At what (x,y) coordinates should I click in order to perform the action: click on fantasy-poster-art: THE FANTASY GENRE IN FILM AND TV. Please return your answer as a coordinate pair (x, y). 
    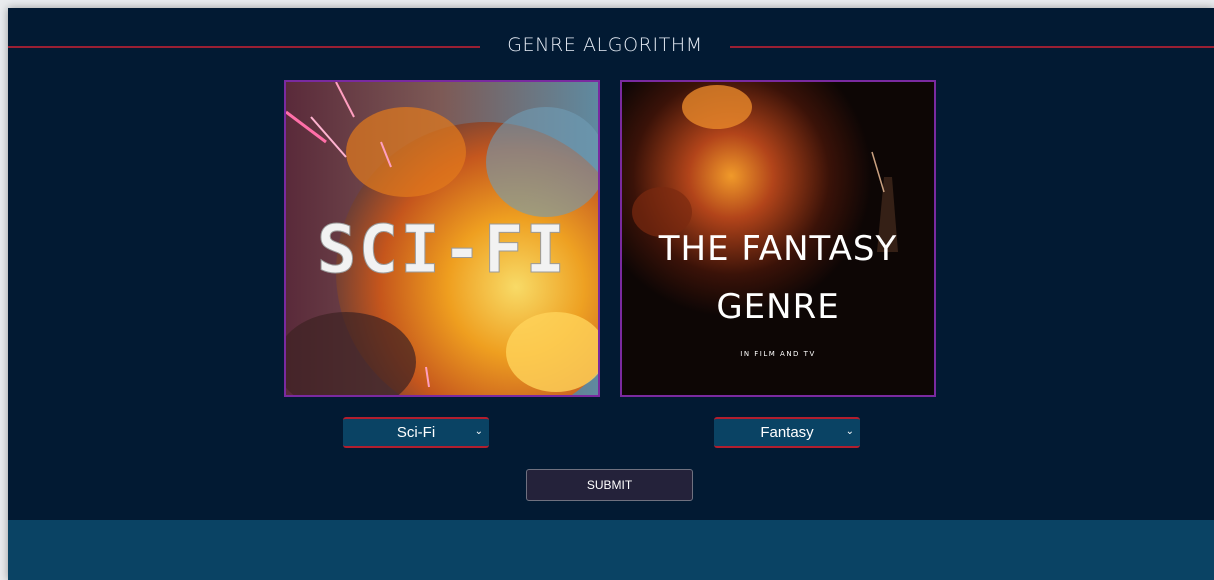
    Looking at the image, I should click on (778, 238).